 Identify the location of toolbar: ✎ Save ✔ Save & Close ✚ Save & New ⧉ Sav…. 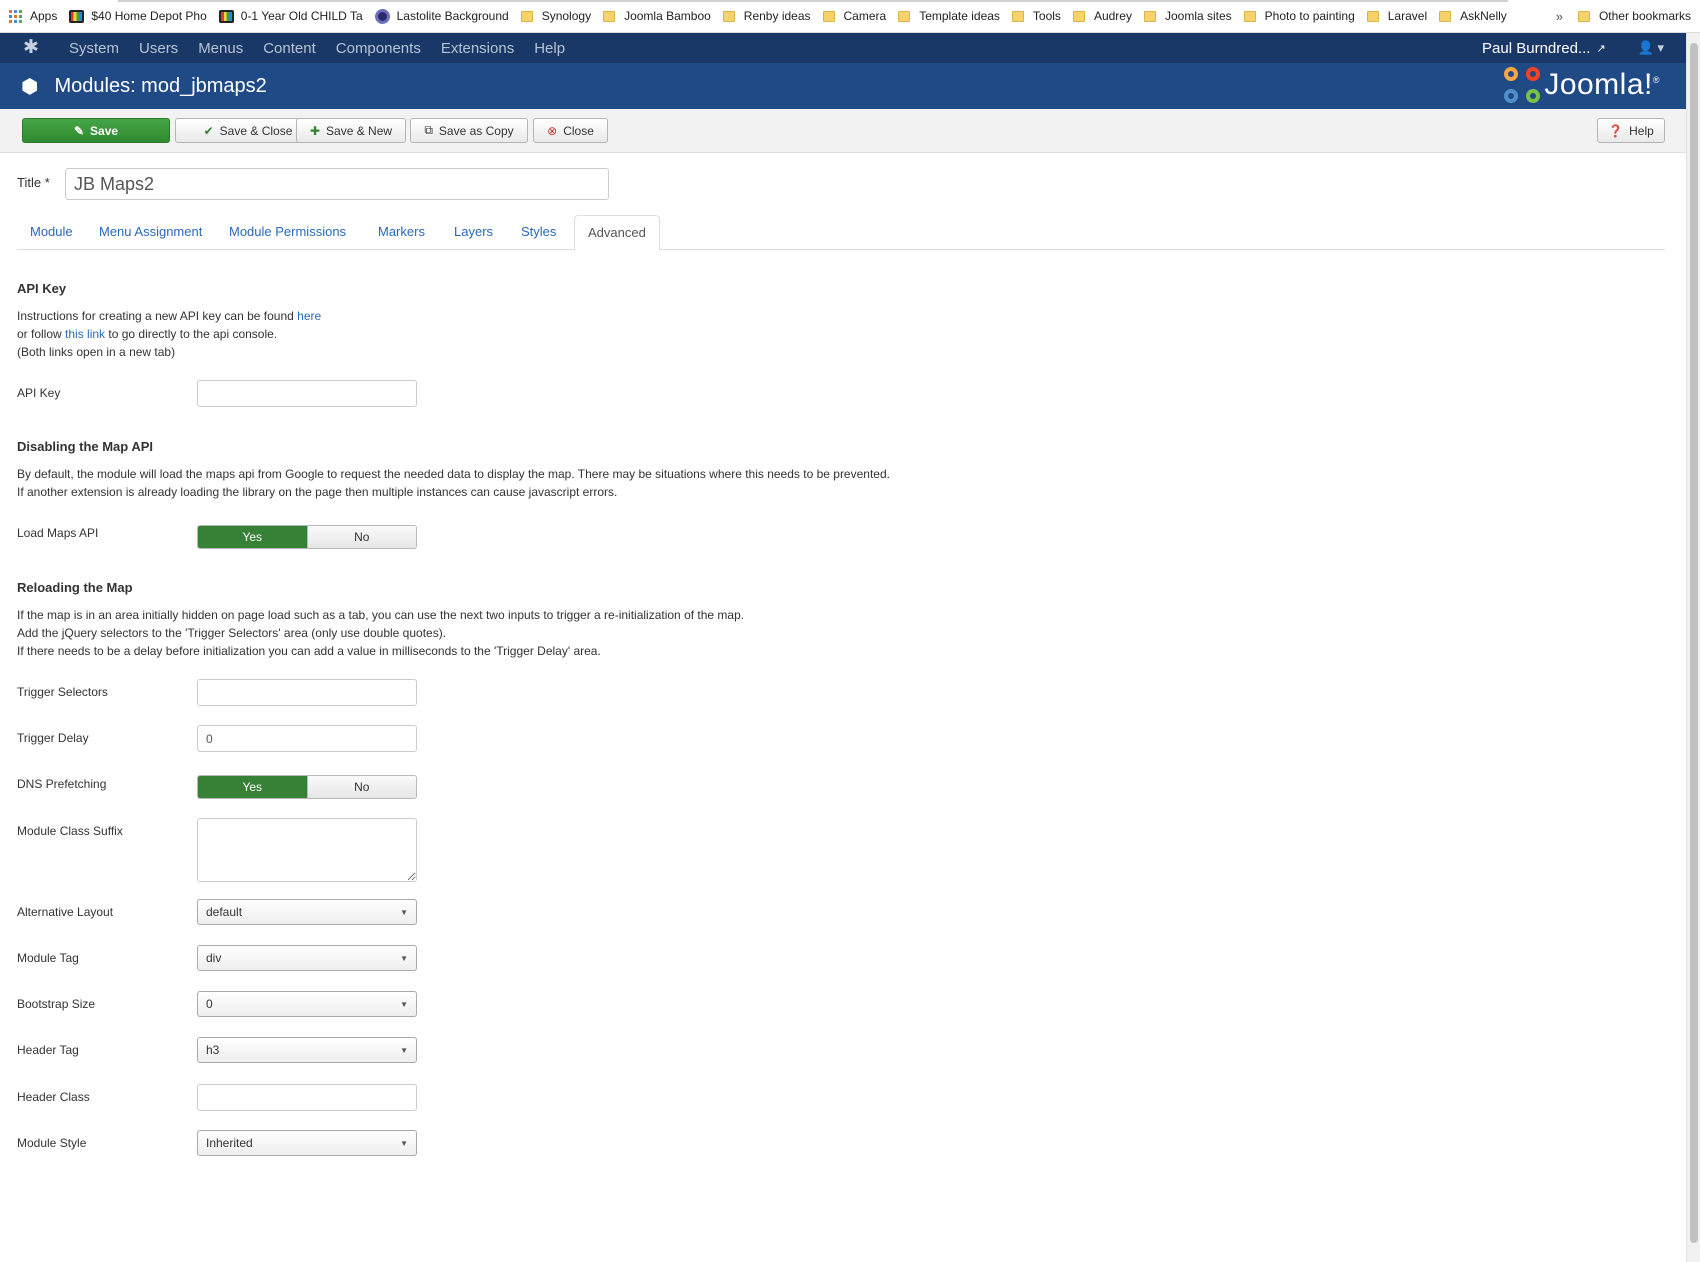
(843, 131).